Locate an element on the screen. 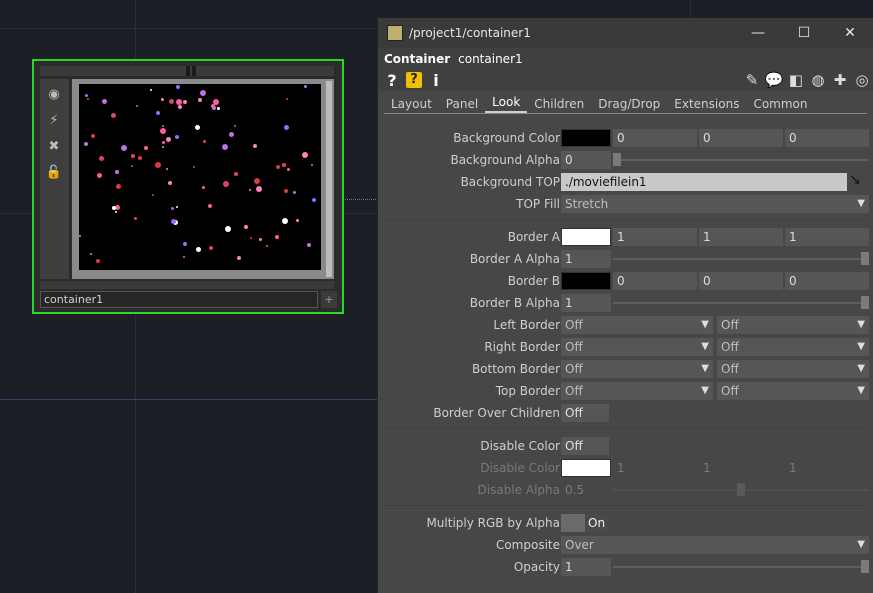 The width and height of the screenshot is (873, 593). tab-common: Common is located at coordinates (780, 104).